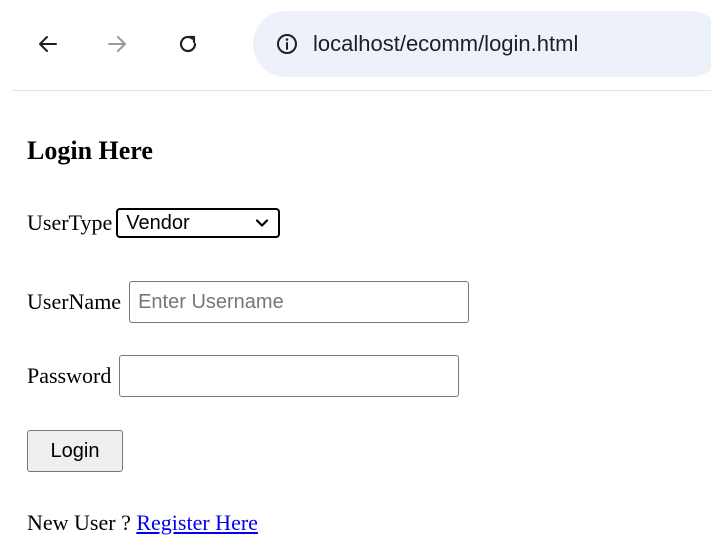  I want to click on back-button, so click(48, 44).